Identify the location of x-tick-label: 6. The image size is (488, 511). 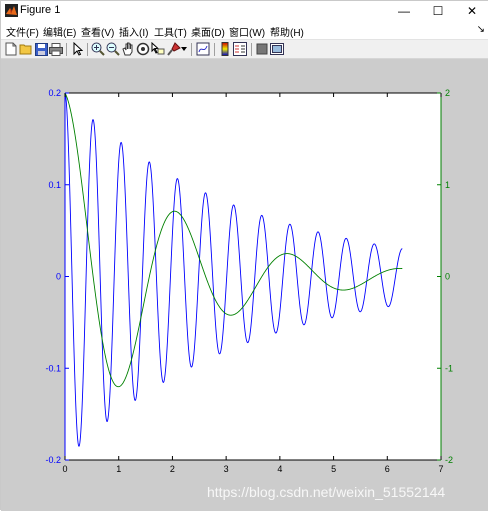
(387, 469).